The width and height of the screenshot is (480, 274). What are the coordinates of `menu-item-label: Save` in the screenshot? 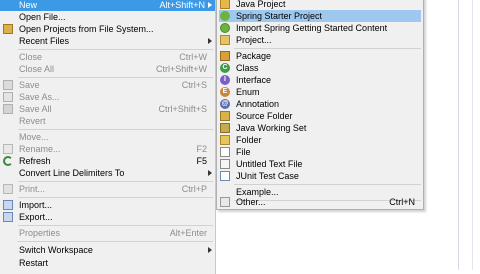 It's located at (29, 85).